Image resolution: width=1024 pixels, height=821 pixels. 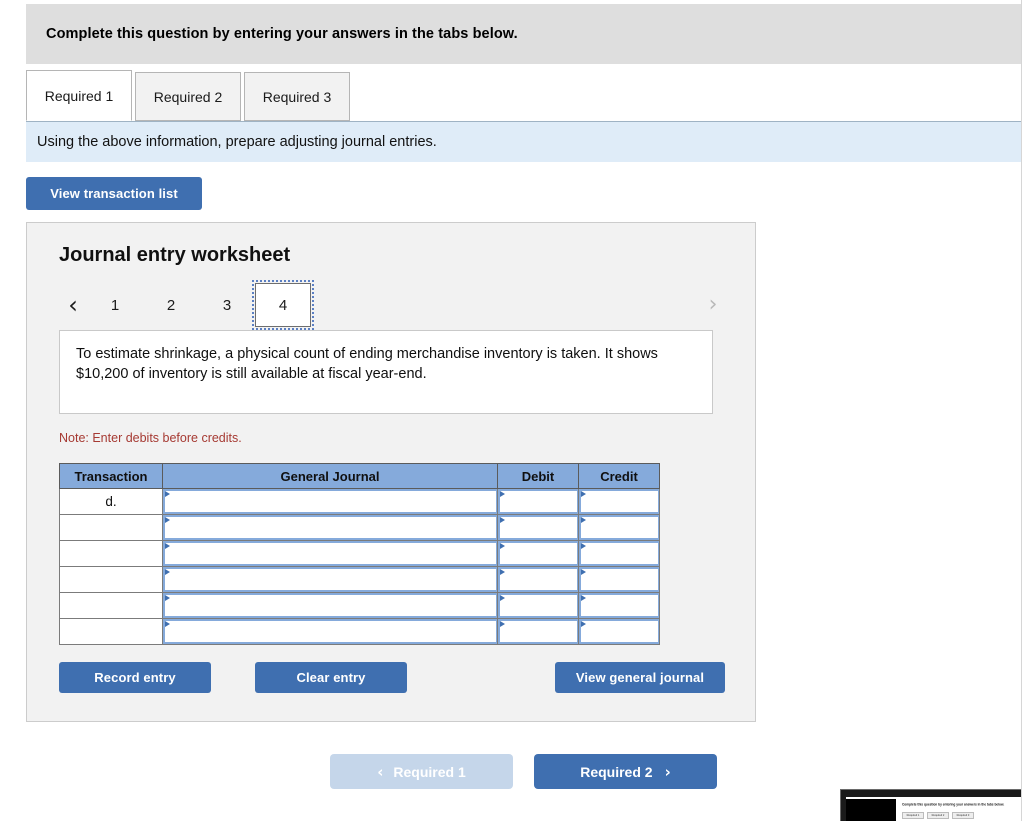 I want to click on chevron-right-icon: ›, so click(x=667, y=771).